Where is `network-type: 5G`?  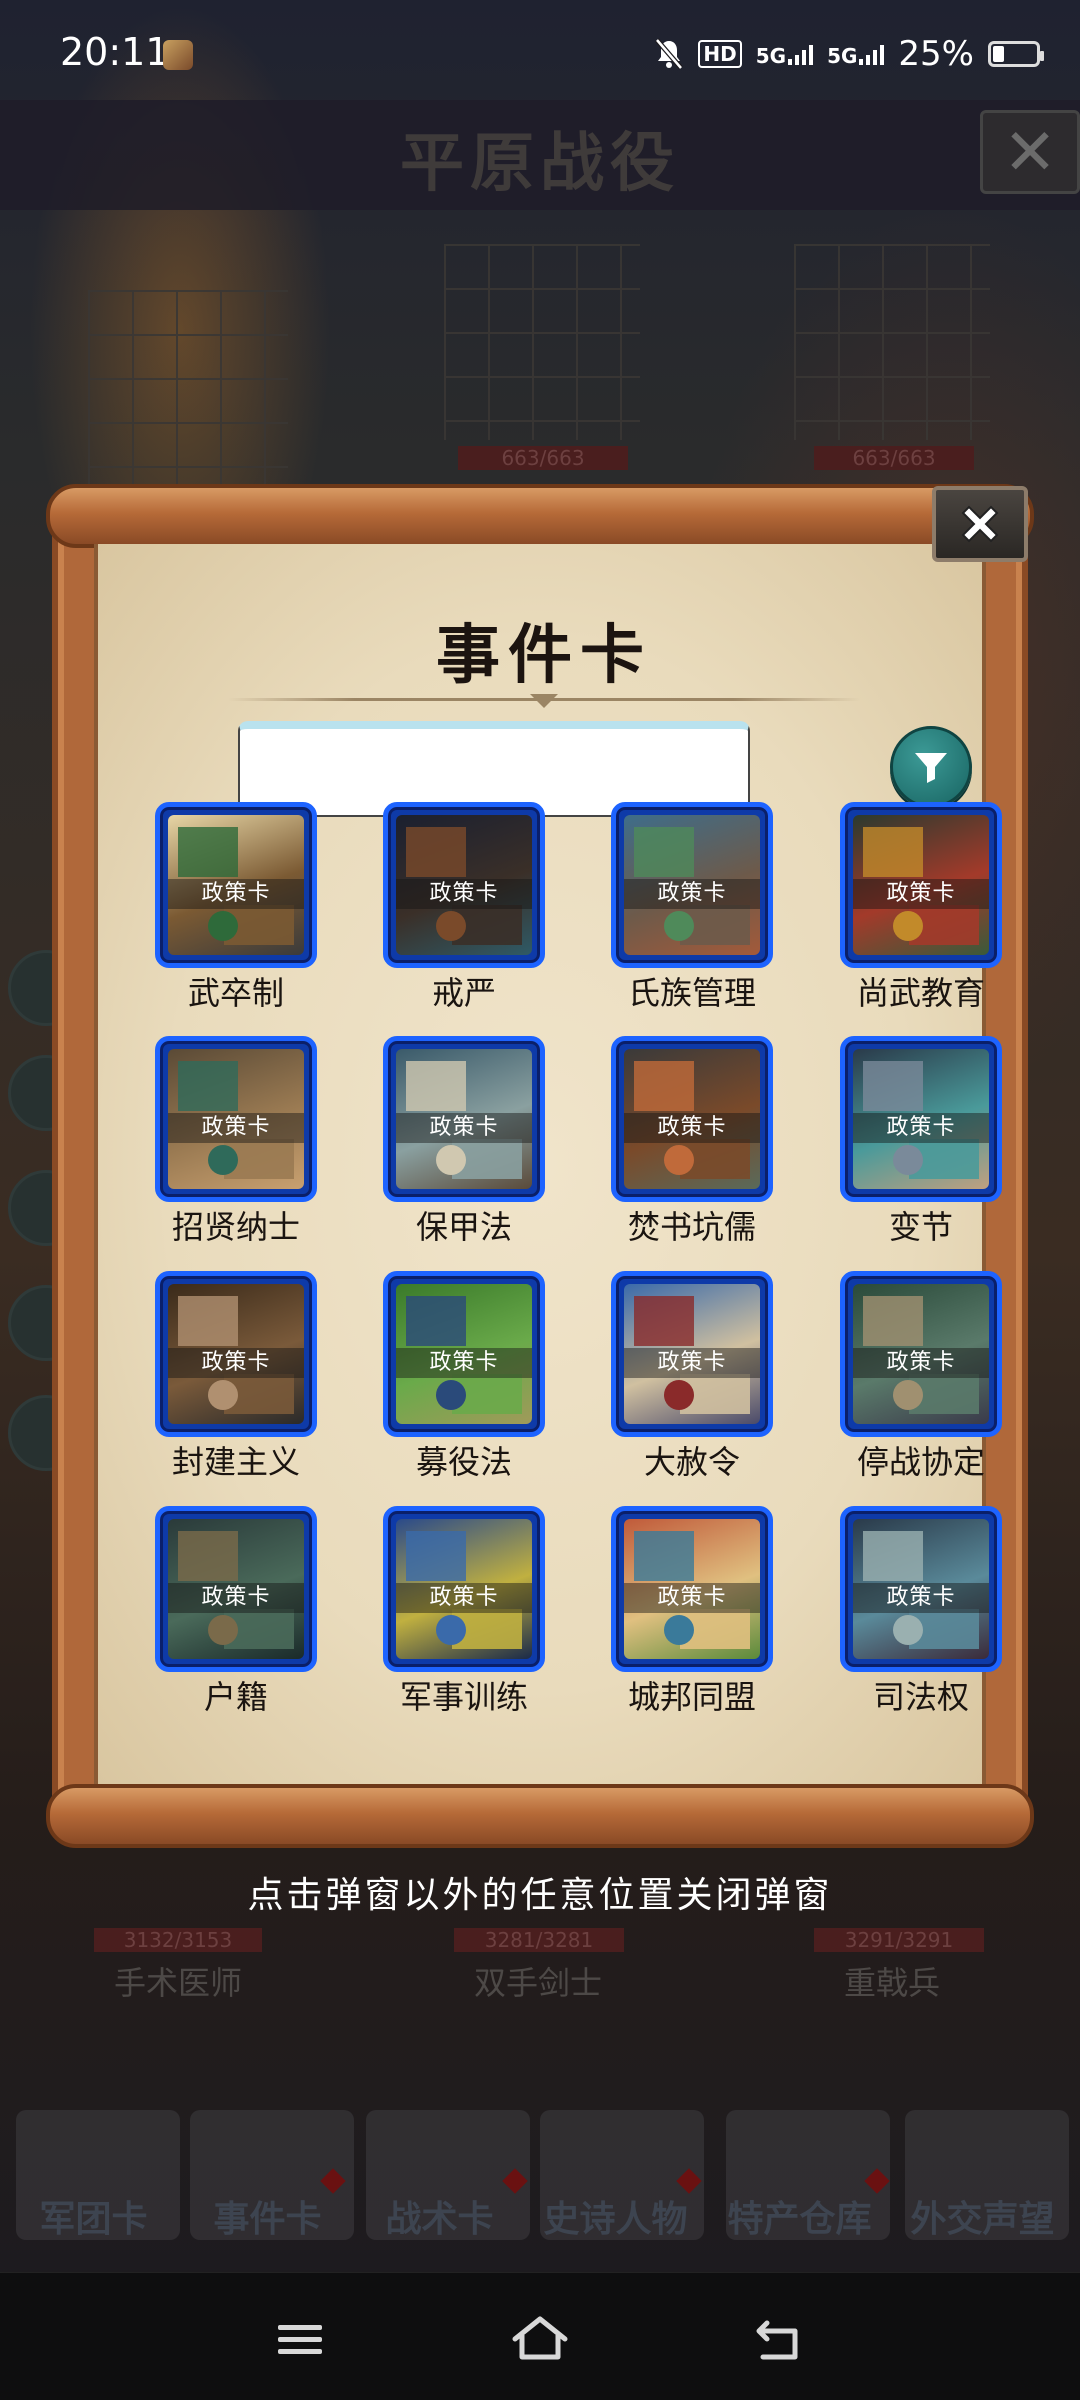
network-type: 5G is located at coordinates (771, 56).